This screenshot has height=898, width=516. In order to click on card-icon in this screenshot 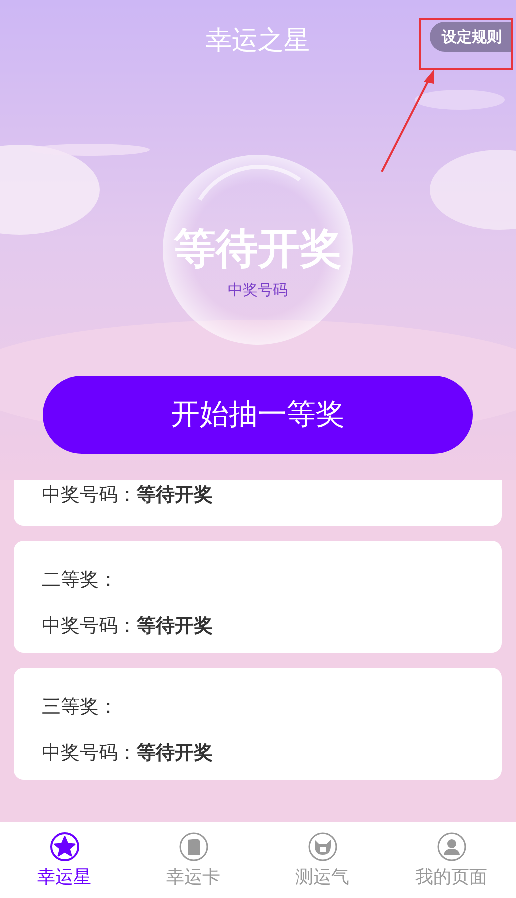, I will do `click(193, 847)`.